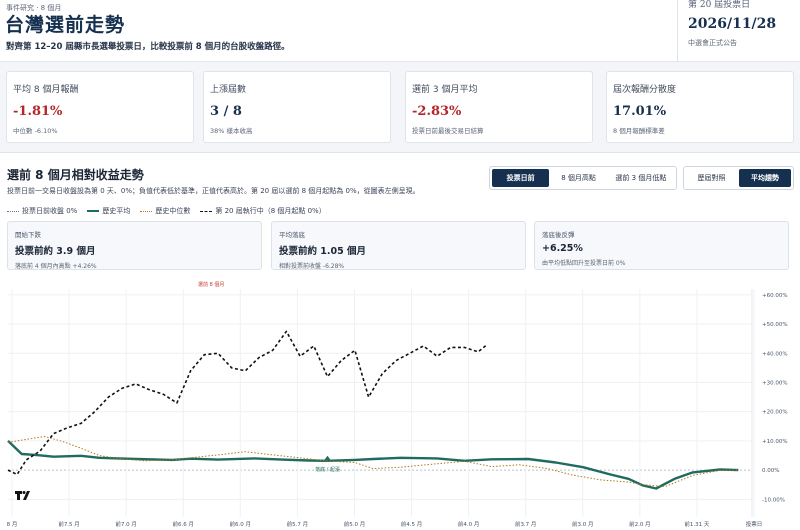 The width and height of the screenshot is (800, 530). Describe the element at coordinates (38, 111) in the screenshot. I see `stat-card-value: -1.81%` at that location.